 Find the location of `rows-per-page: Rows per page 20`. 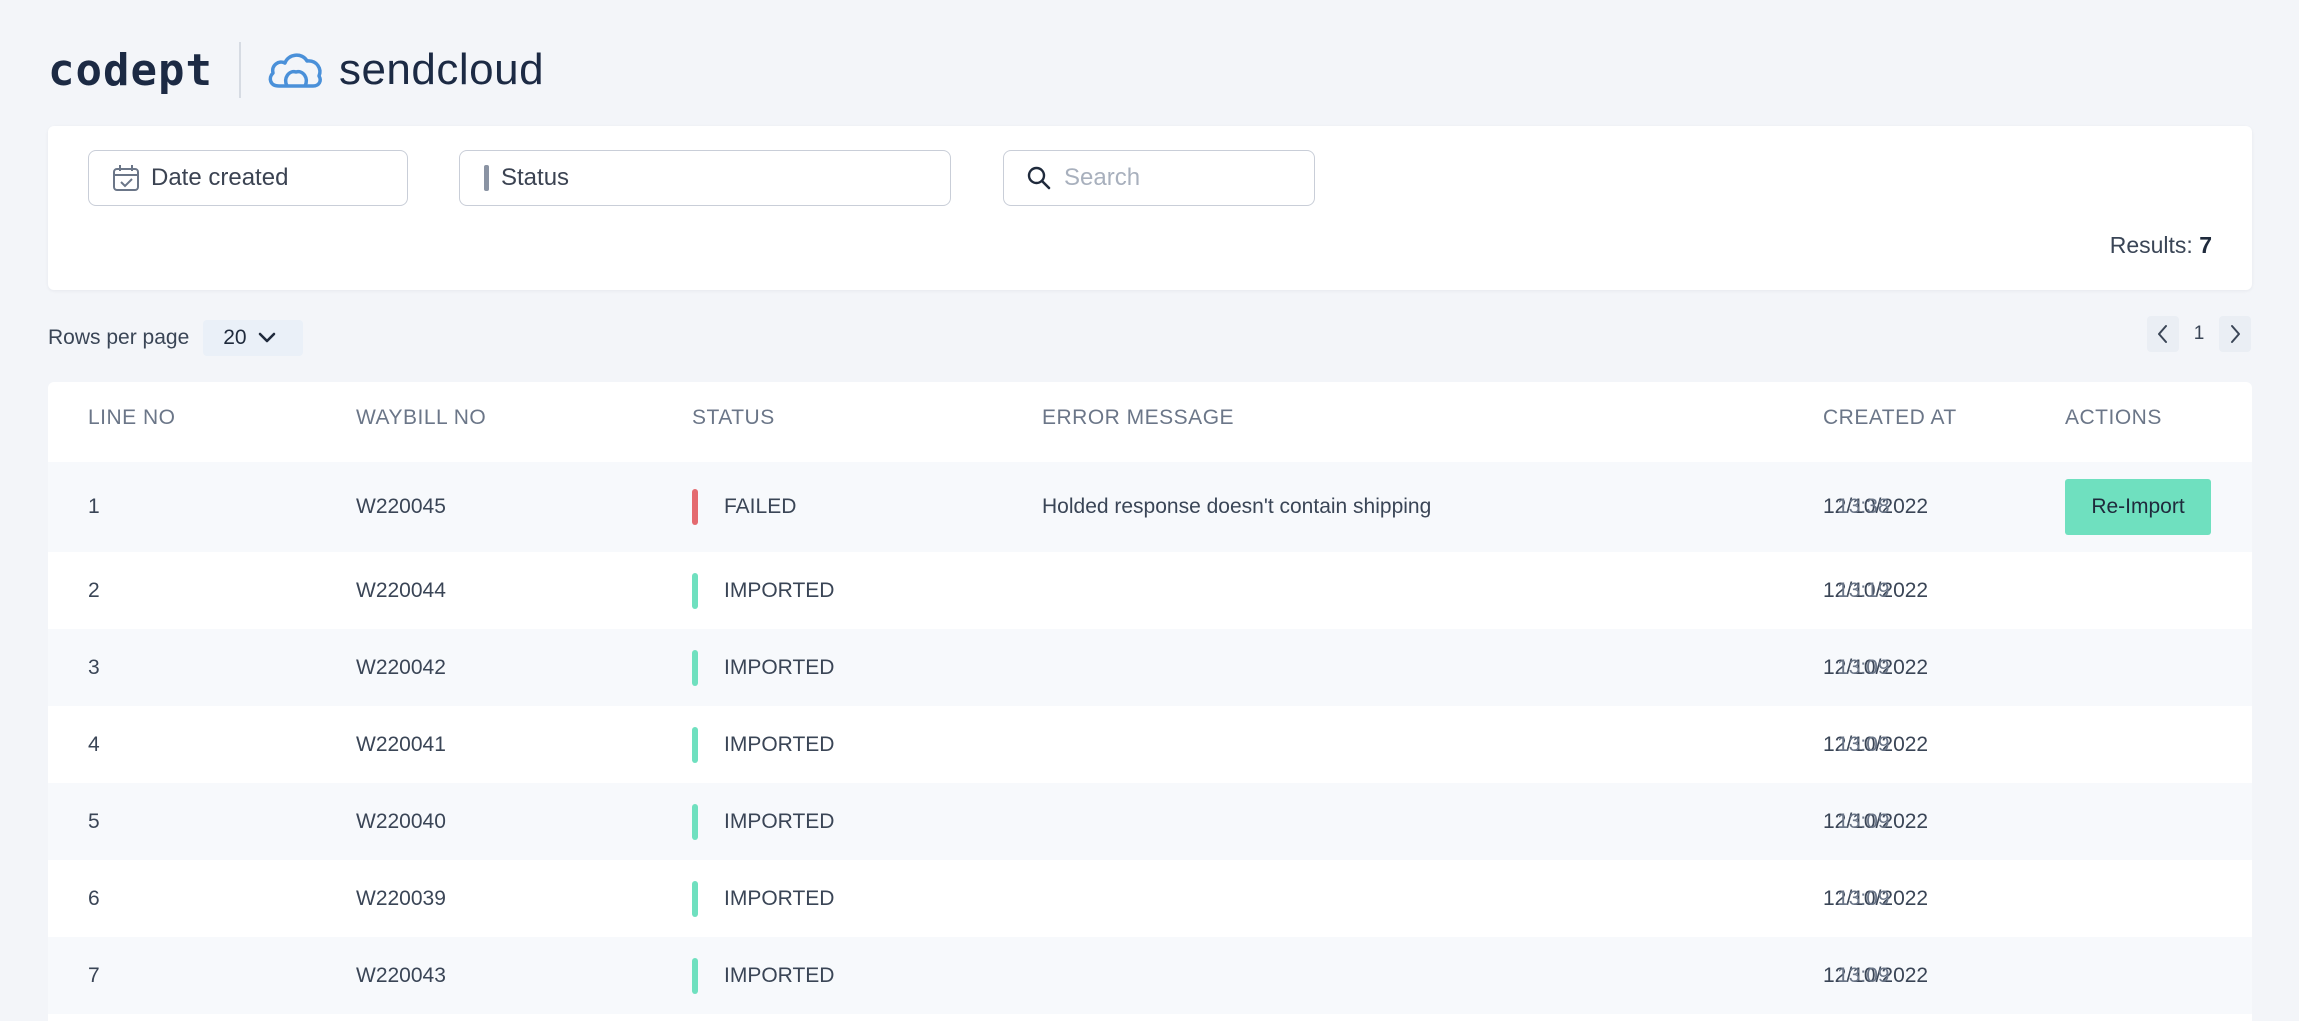

rows-per-page: Rows per page 20 is located at coordinates (175, 338).